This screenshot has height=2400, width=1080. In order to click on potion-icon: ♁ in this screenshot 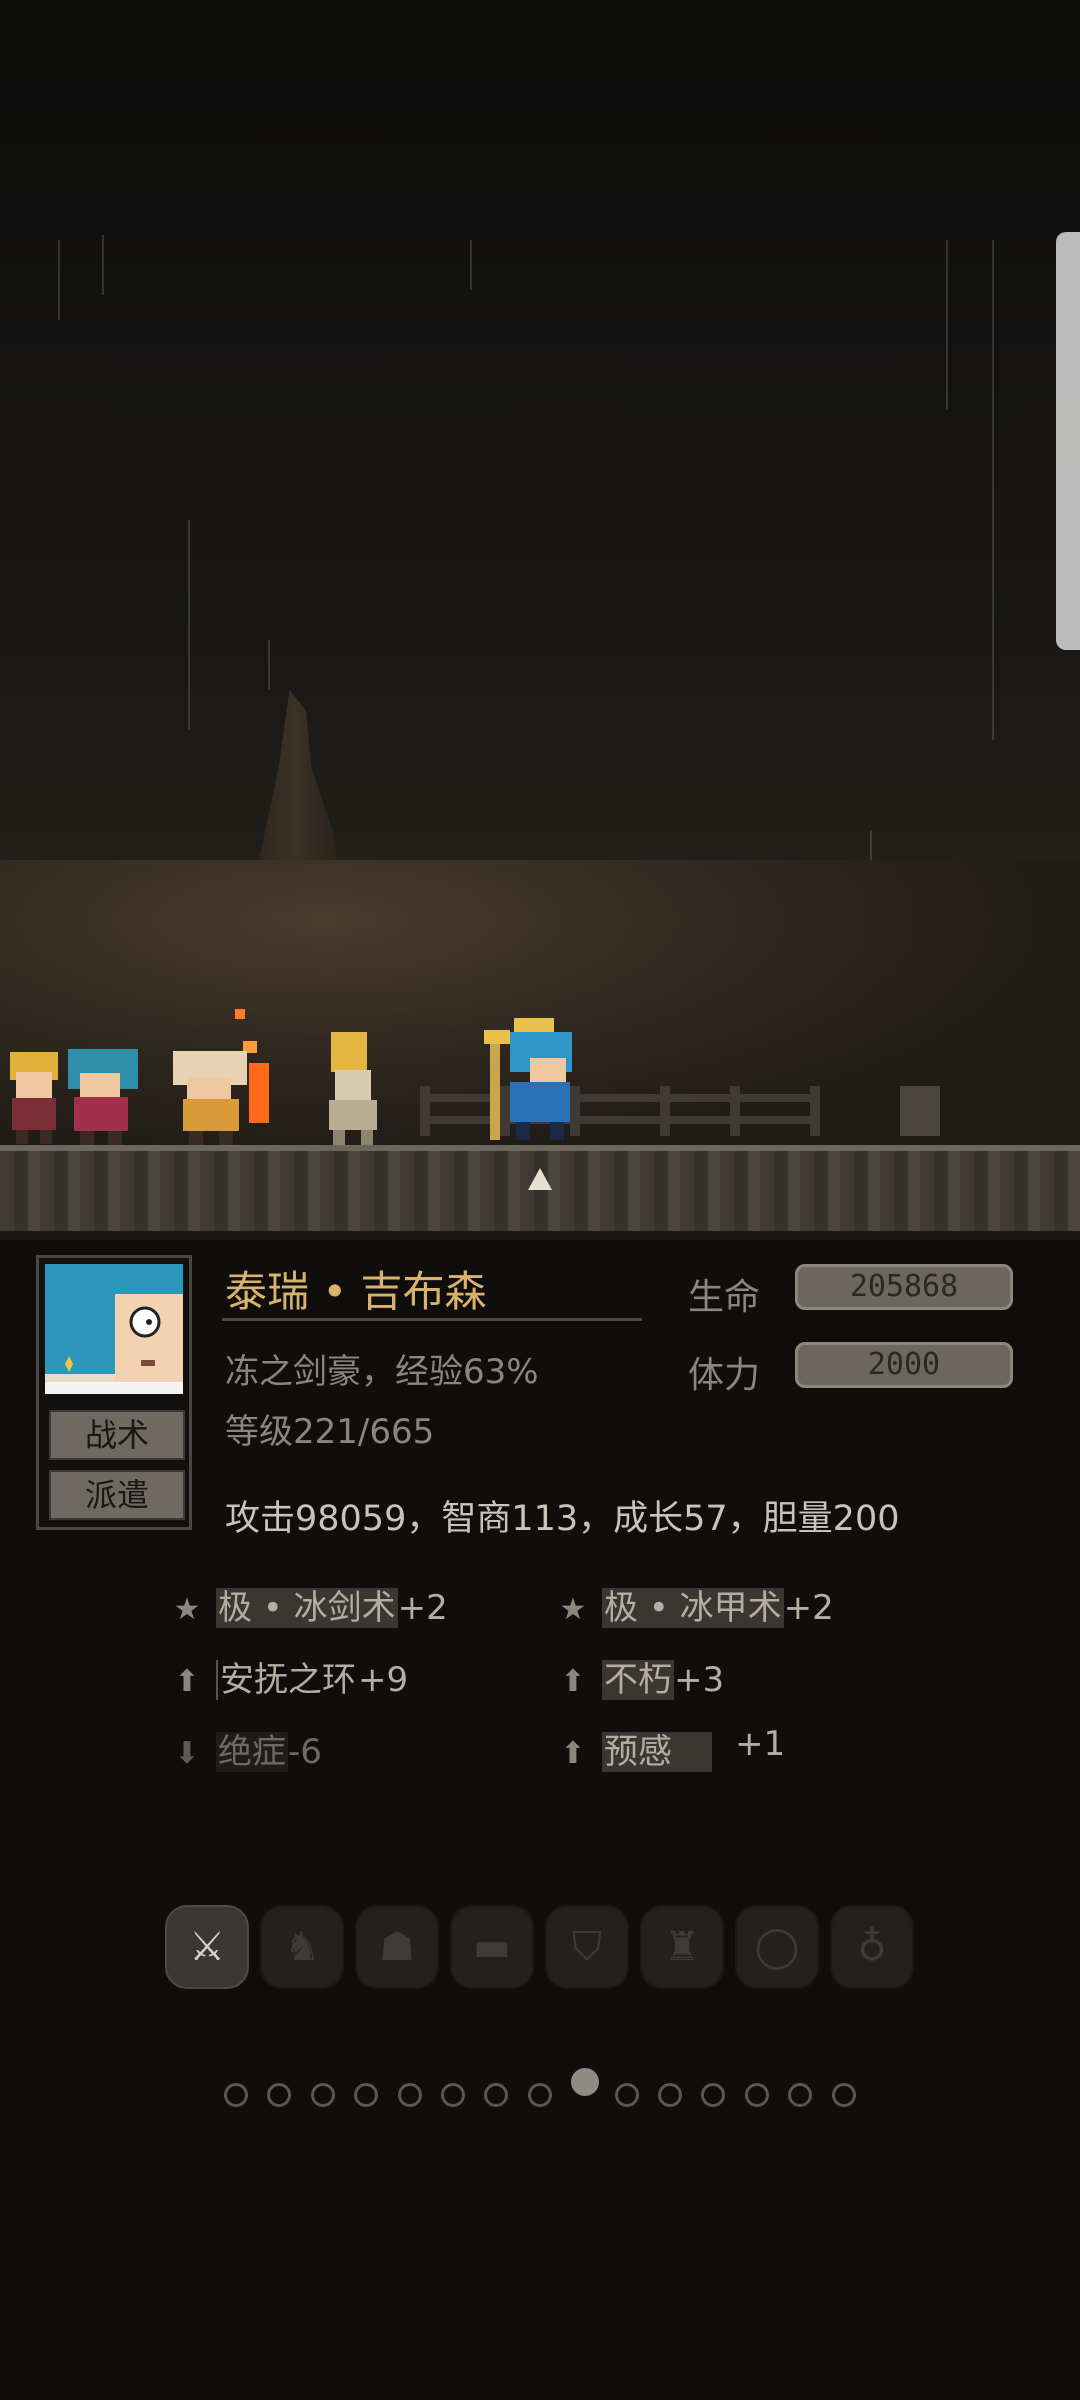, I will do `click(872, 1947)`.